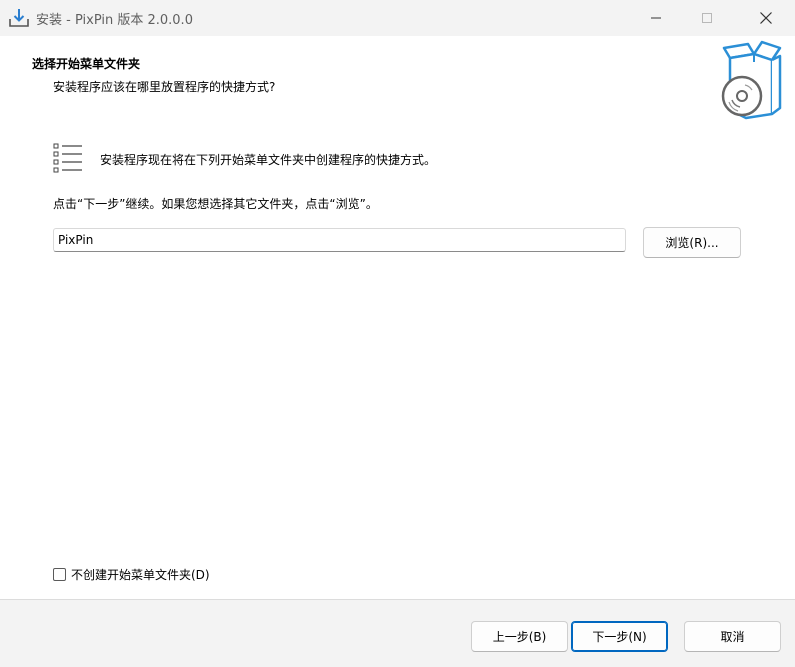 The width and height of the screenshot is (795, 667). I want to click on close-button, so click(766, 18).